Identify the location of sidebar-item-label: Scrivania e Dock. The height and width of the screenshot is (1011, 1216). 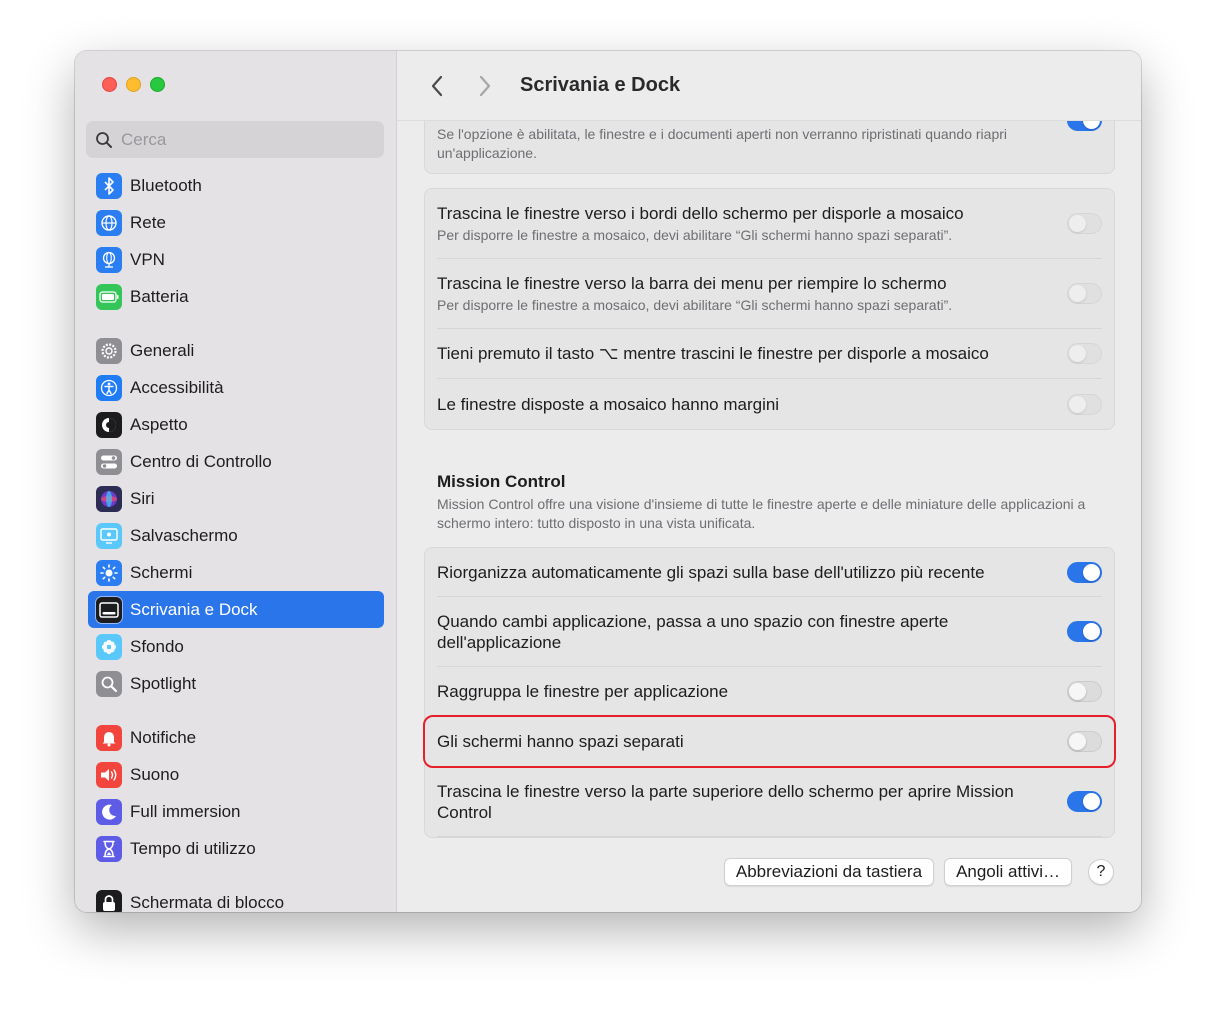
(194, 609).